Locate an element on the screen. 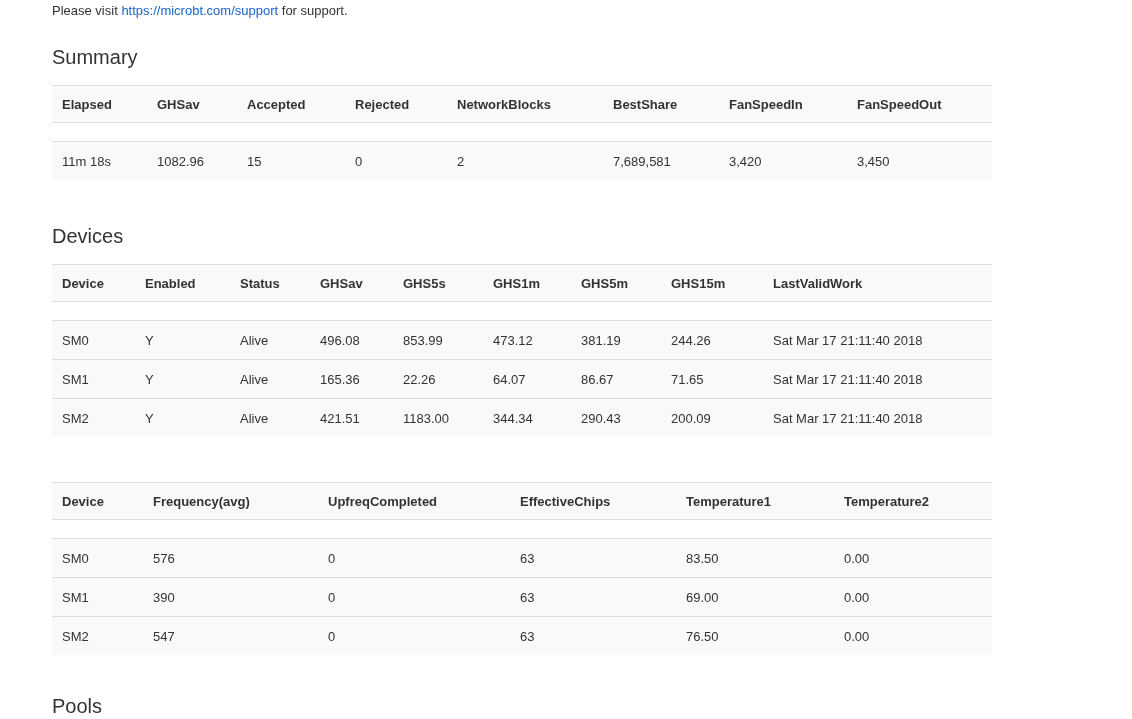  table-cell: 64.07 is located at coordinates (527, 379).